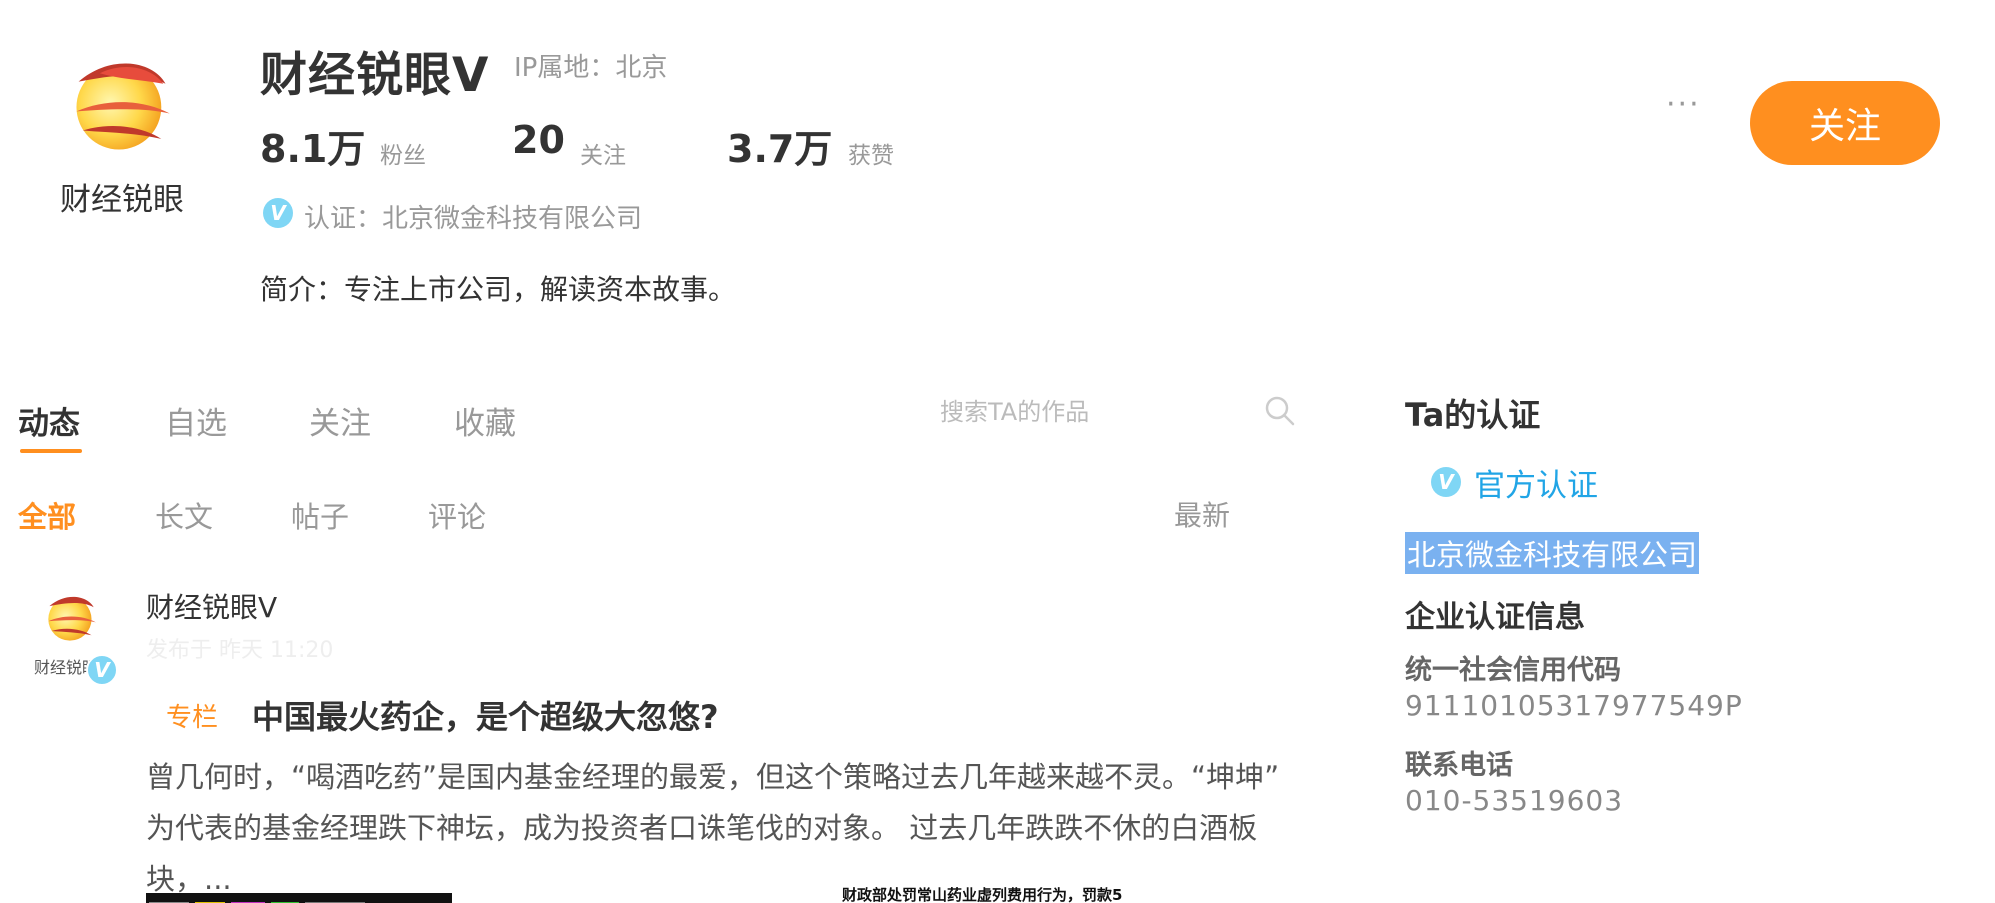 This screenshot has width=1995, height=903. Describe the element at coordinates (403, 153) in the screenshot. I see `fans-label: 粉丝` at that location.